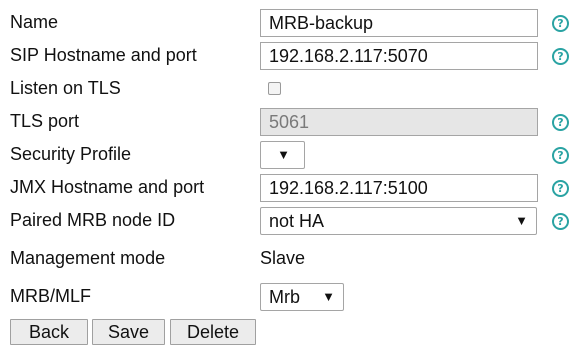 The image size is (569, 345). Describe the element at coordinates (93, 220) in the screenshot. I see `paired-node-label: Paired MRB node ID` at that location.